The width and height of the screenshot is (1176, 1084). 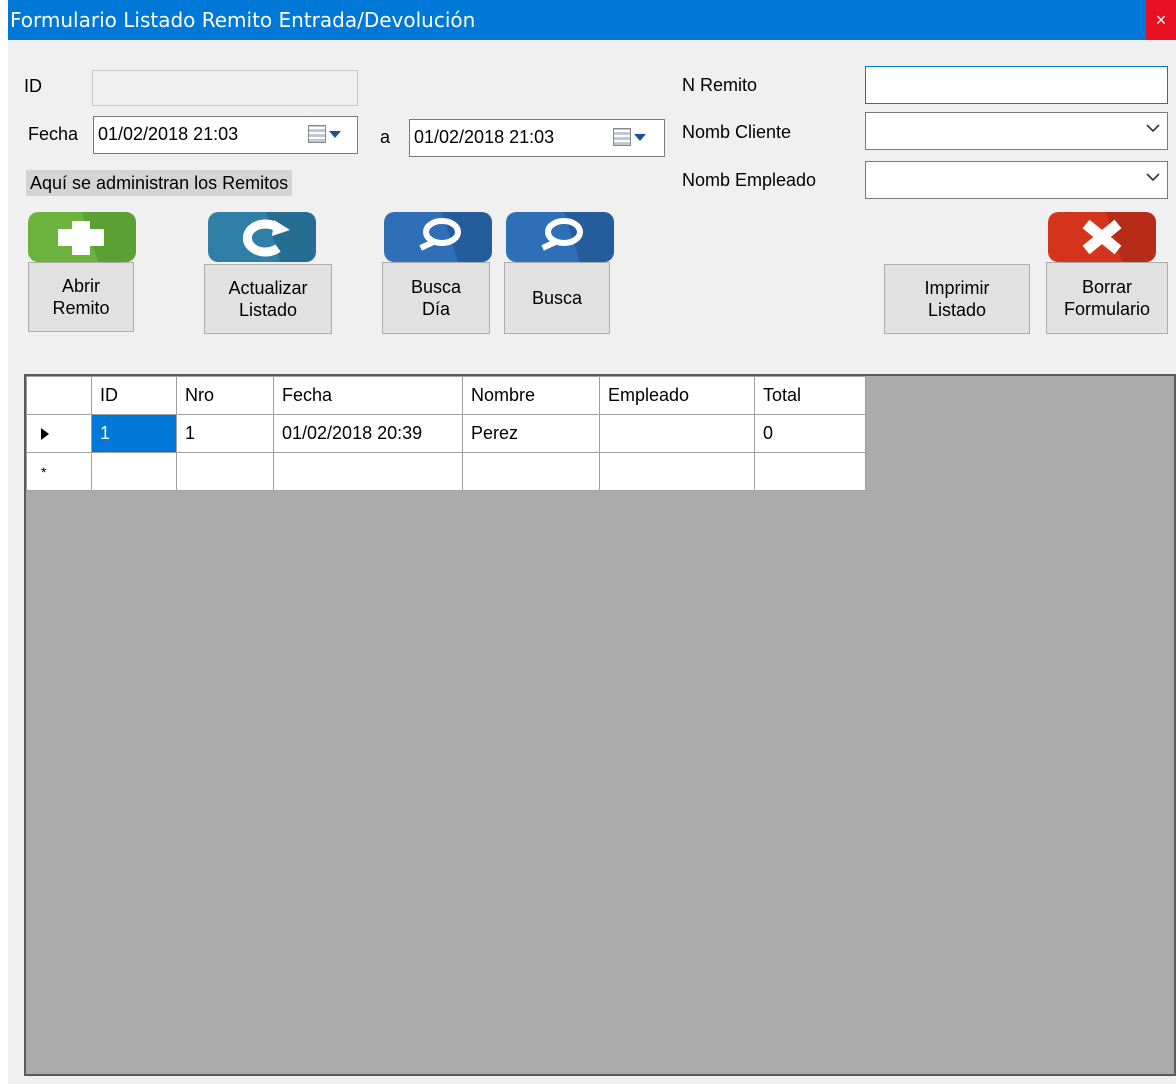 I want to click on busca-icon, so click(x=560, y=237).